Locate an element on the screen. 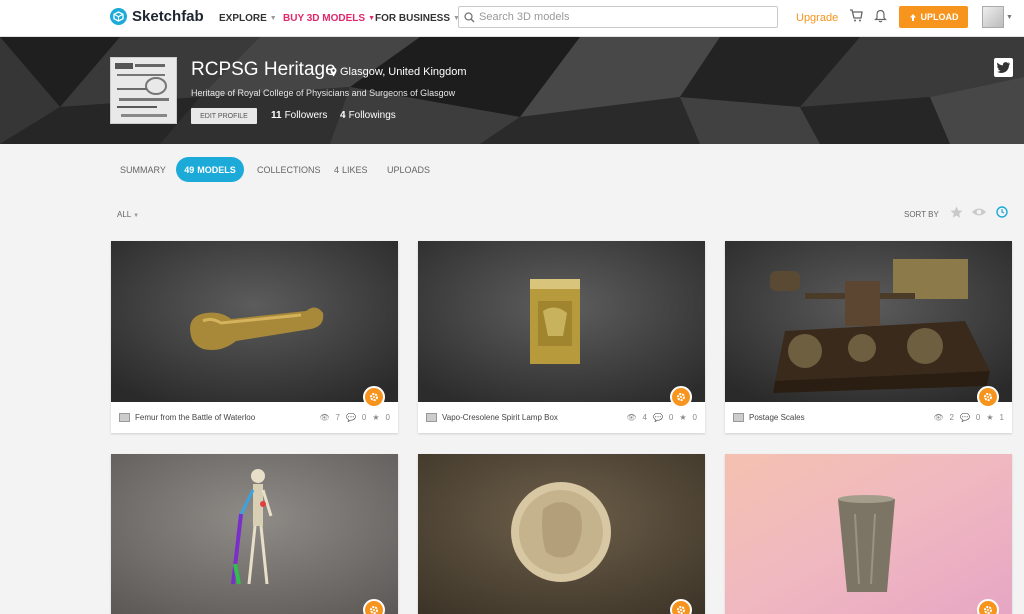  nav-buy-label: BUY 3D MODELS is located at coordinates (324, 18).